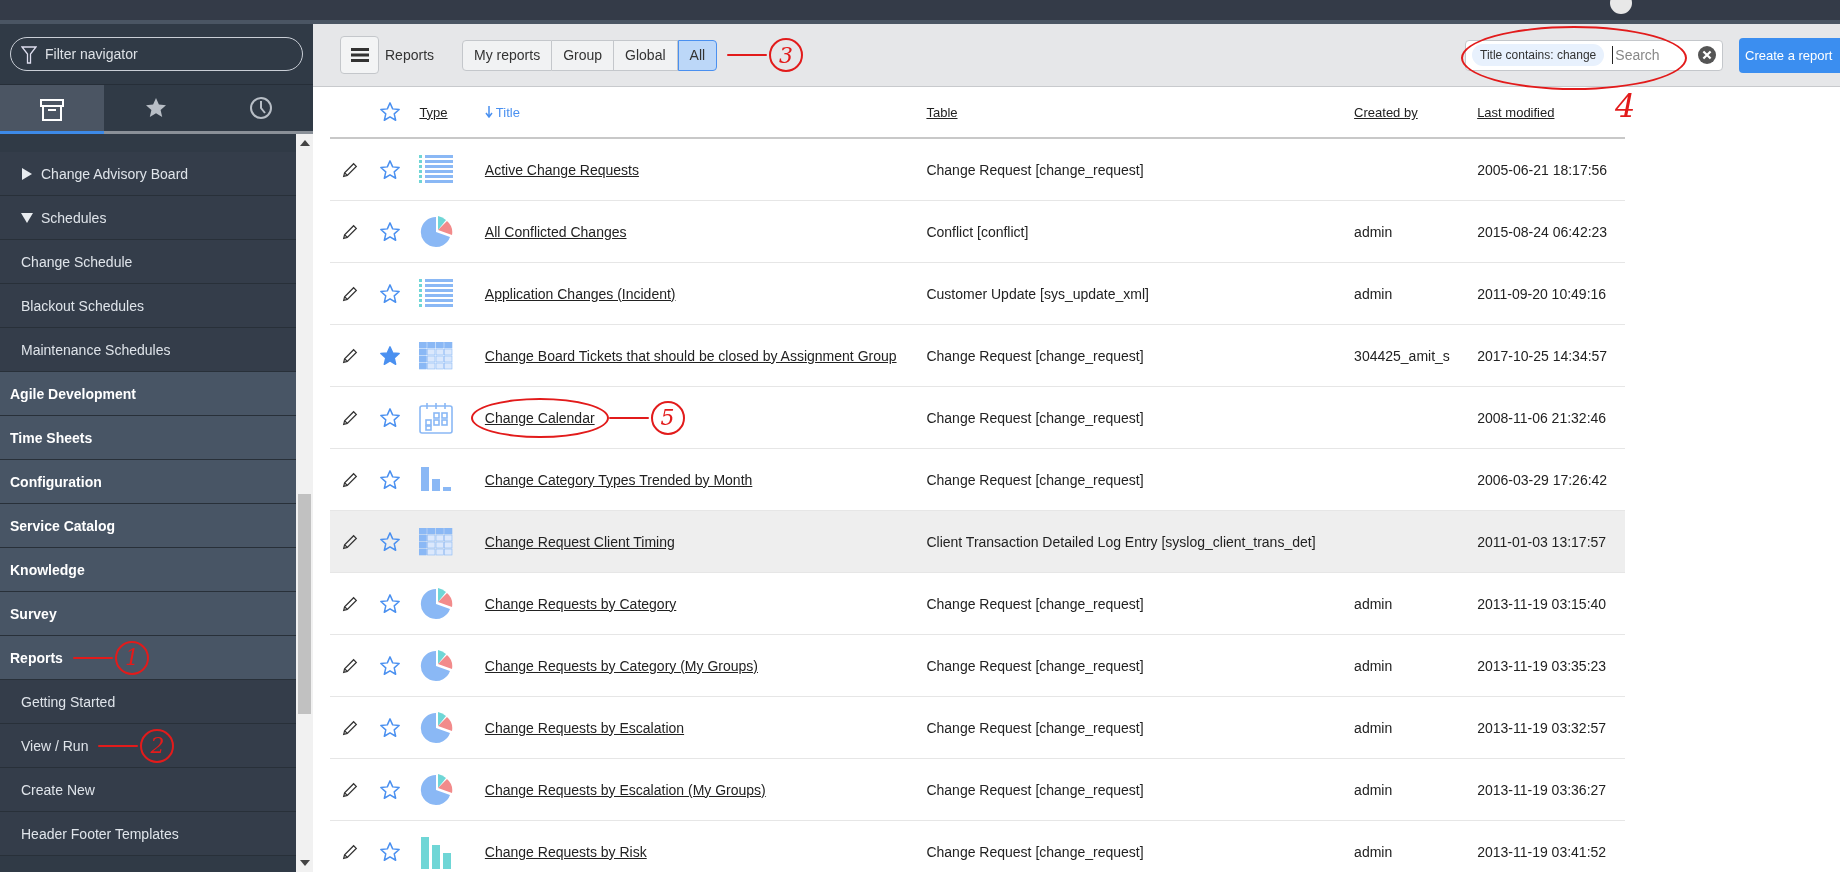 This screenshot has height=872, width=1840. I want to click on column-header: Last modified, so click(1516, 112).